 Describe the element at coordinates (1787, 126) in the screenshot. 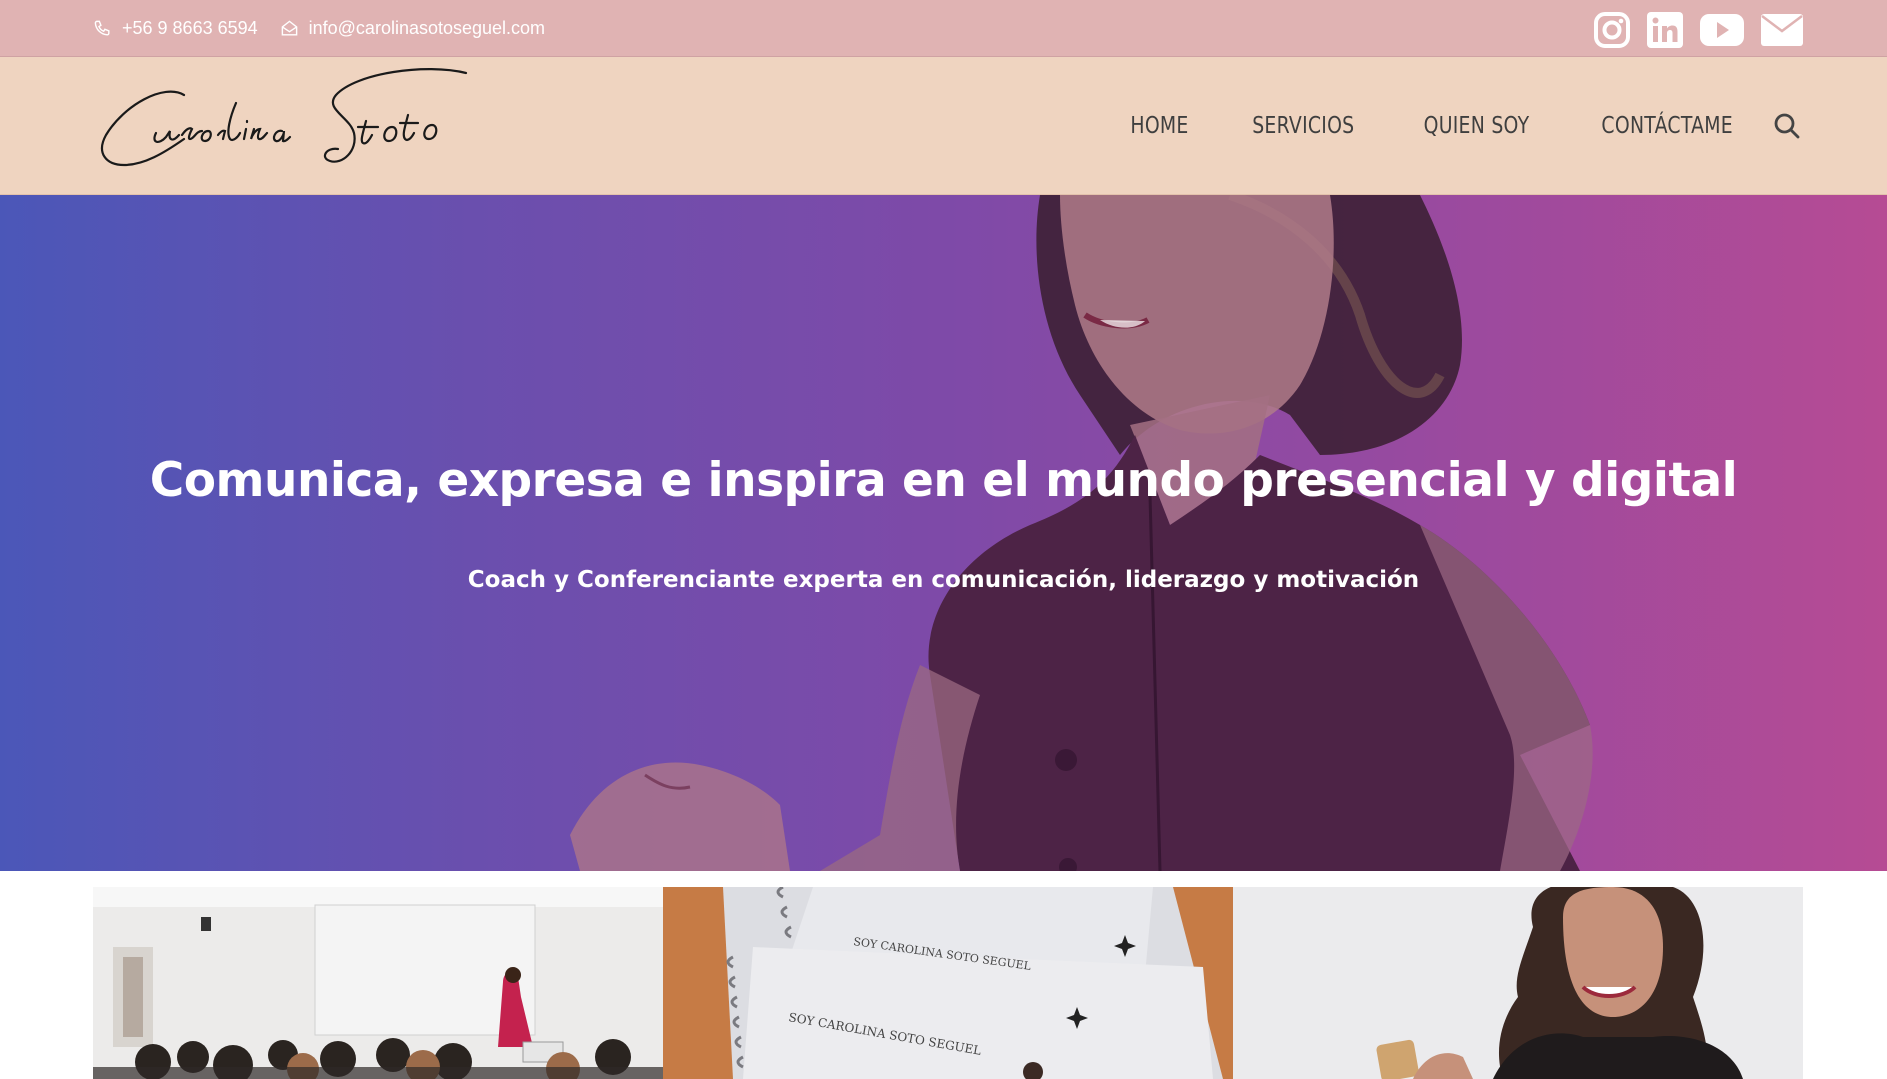

I see `search-icon` at that location.